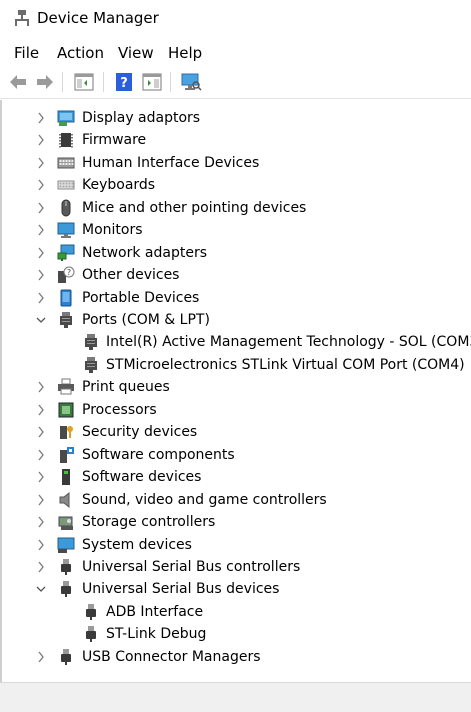 The image size is (471, 712). I want to click on device-manager-icon, so click(22, 18).